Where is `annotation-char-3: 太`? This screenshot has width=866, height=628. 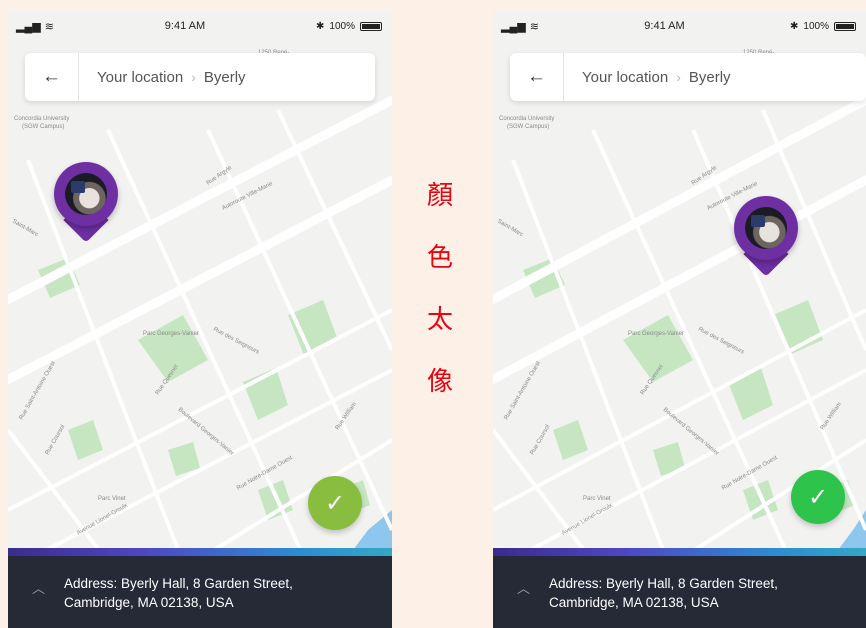 annotation-char-3: 太 is located at coordinates (439, 320).